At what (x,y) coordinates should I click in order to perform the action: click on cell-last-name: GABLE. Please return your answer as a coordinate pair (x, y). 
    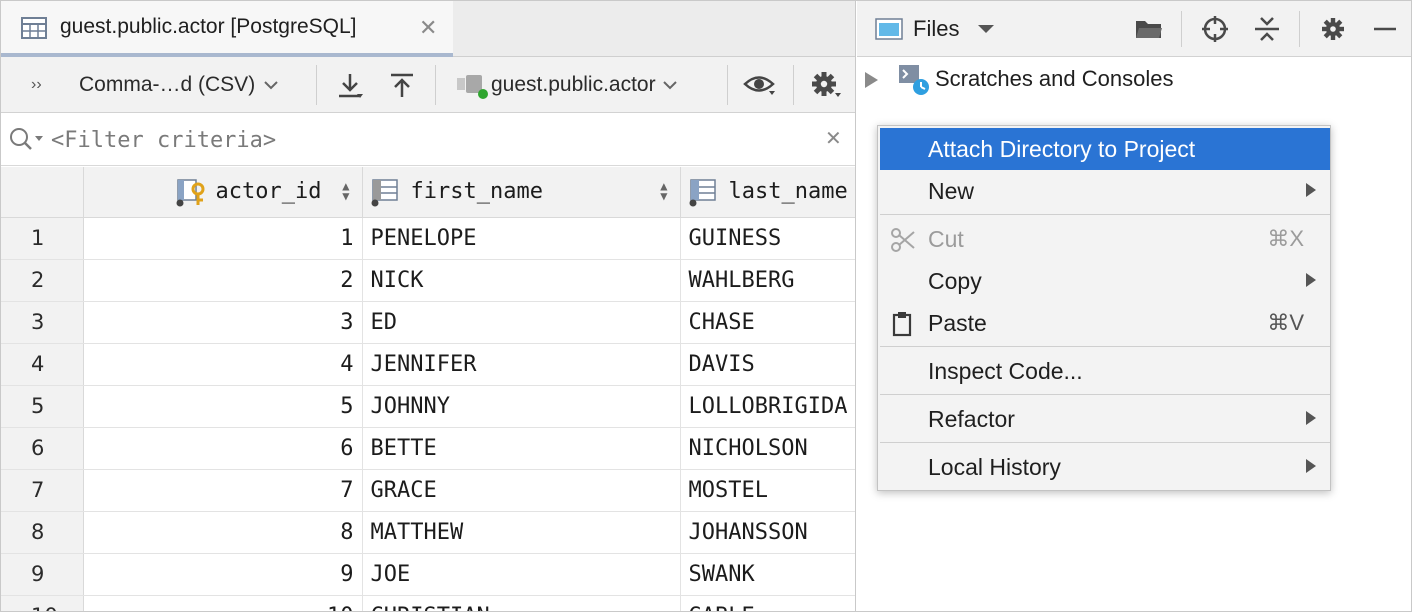
    Looking at the image, I should click on (767, 603).